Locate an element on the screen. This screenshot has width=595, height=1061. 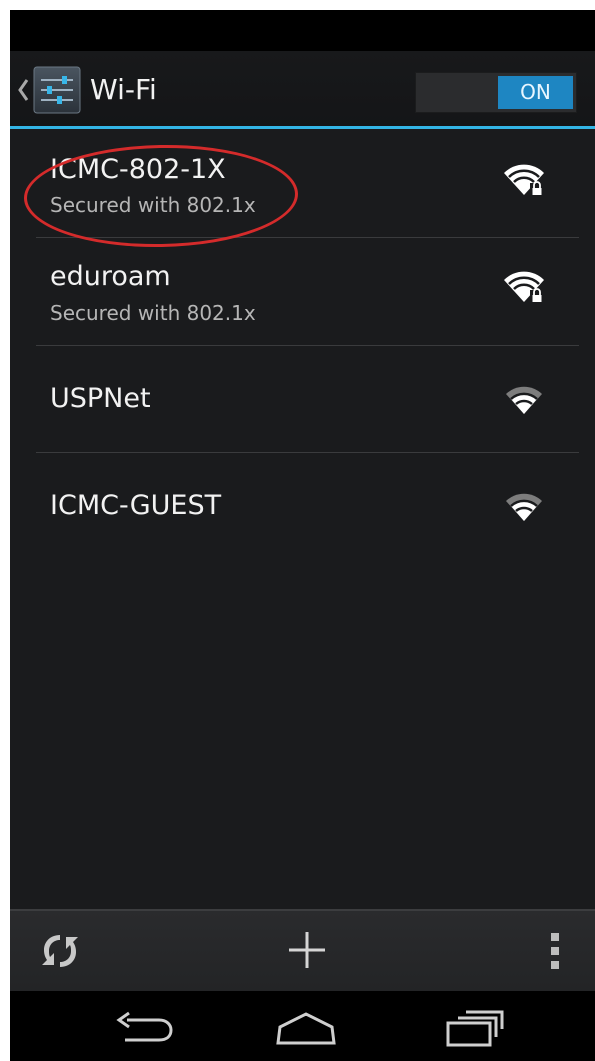
bottom-action-bar is located at coordinates (302, 950).